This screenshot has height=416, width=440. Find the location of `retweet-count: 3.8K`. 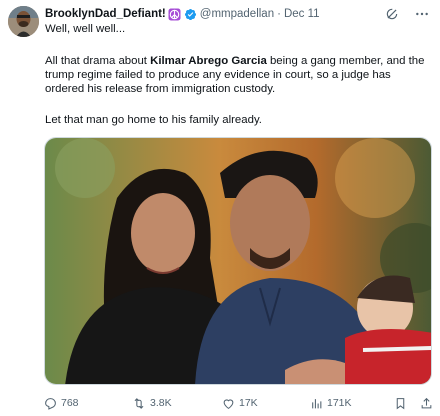

retweet-count: 3.8K is located at coordinates (161, 403).